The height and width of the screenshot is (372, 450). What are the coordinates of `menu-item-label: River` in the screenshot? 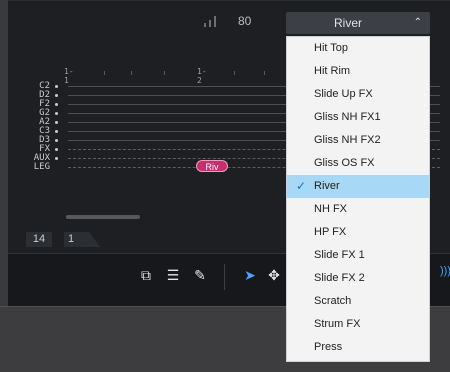 It's located at (327, 186).